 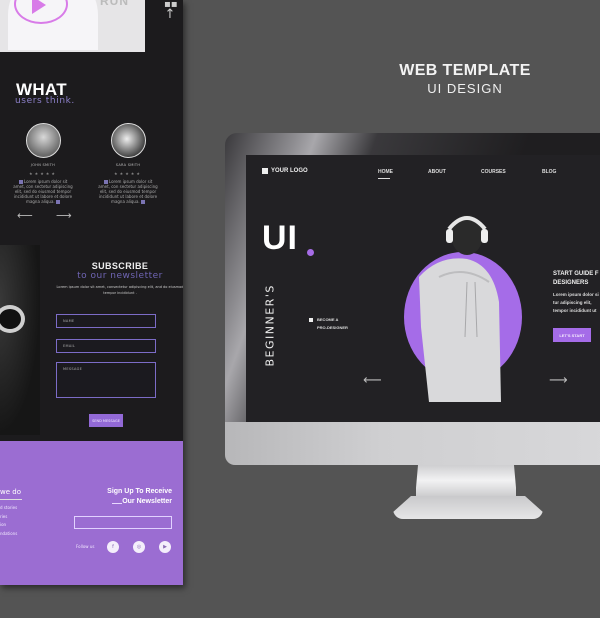 What do you see at coordinates (285, 171) in the screenshot?
I see `site-logo: YOUR LOGO` at bounding box center [285, 171].